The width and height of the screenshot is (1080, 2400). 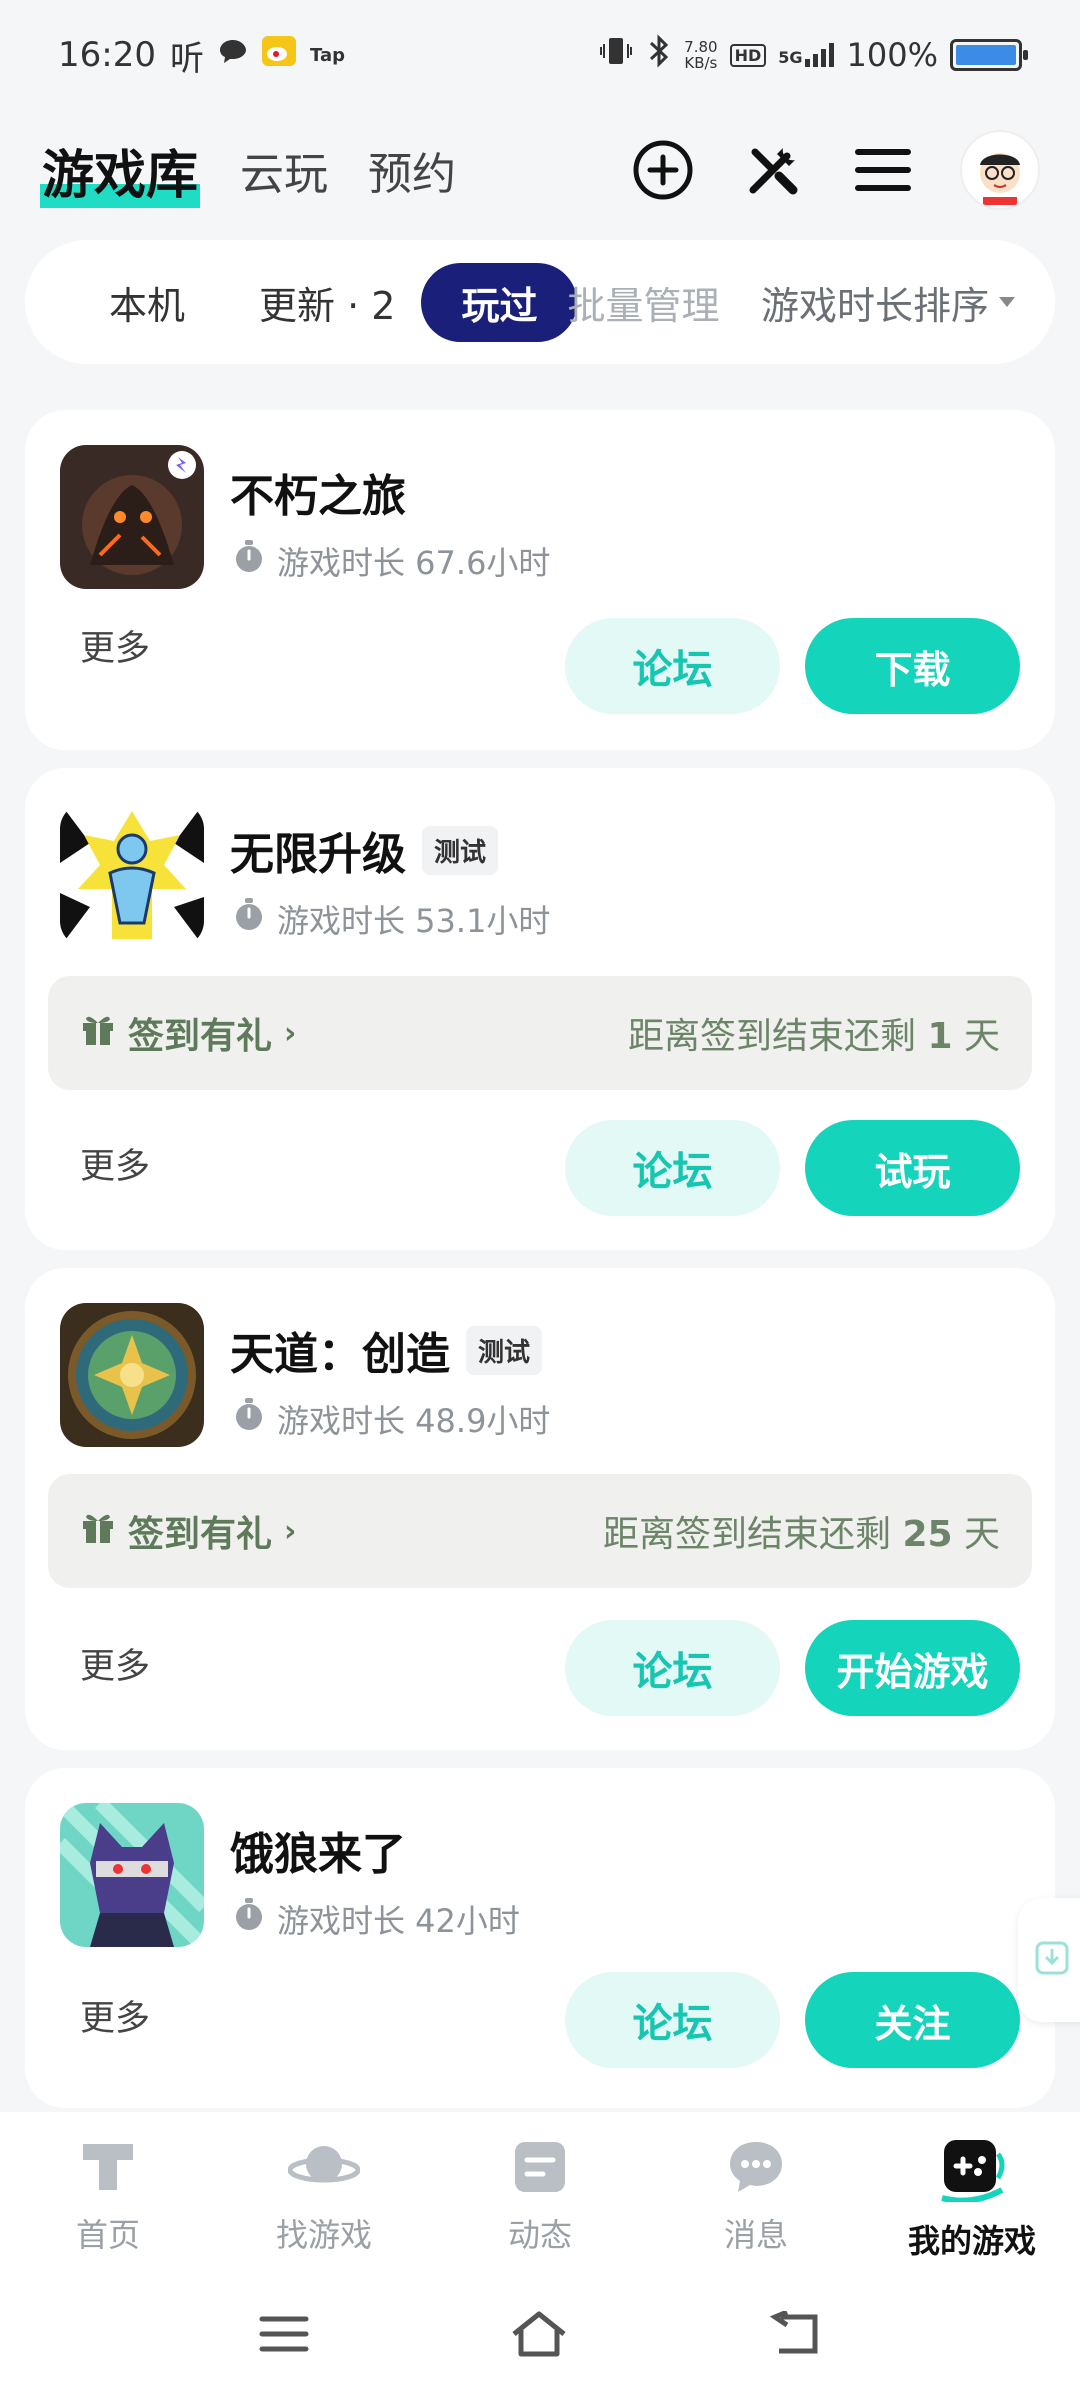 What do you see at coordinates (318, 496) in the screenshot?
I see `game-name: 不朽之旅` at bounding box center [318, 496].